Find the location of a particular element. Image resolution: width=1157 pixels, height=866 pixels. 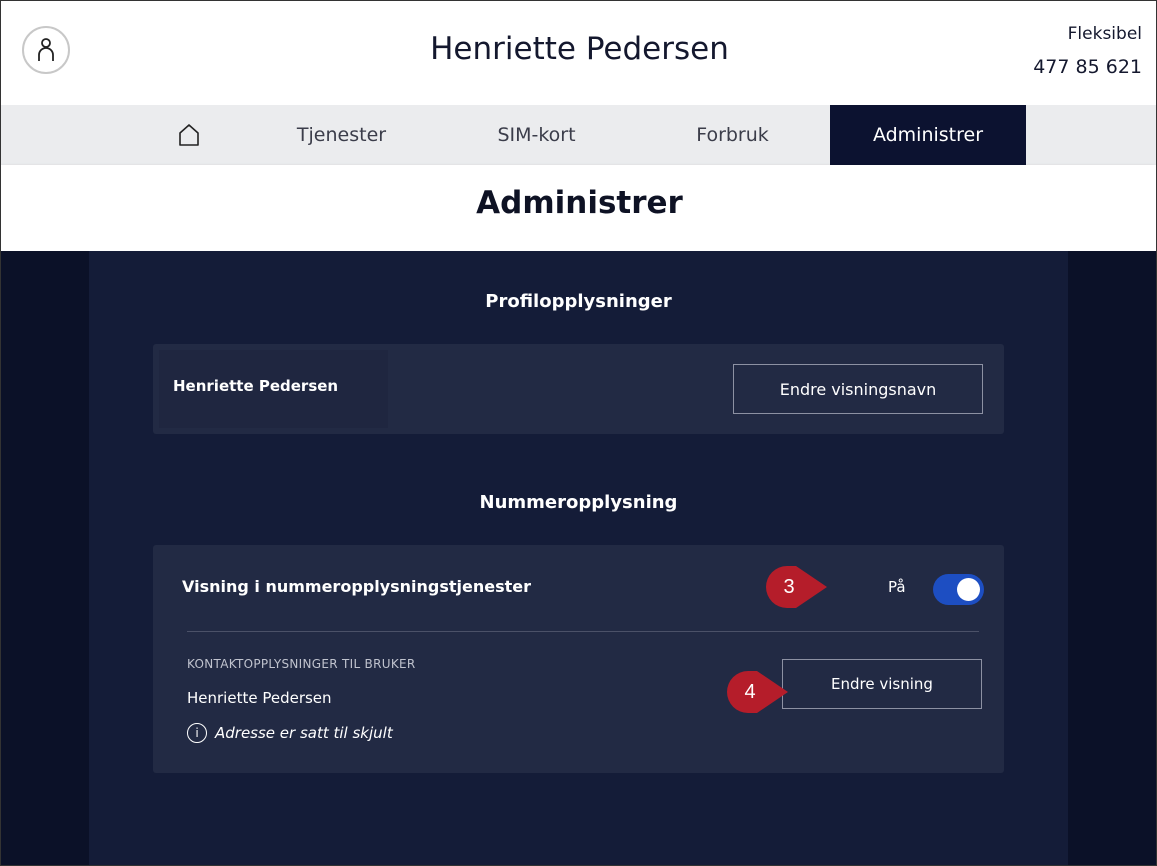

directory-section-title: Nummeropplysning is located at coordinates (578, 502).